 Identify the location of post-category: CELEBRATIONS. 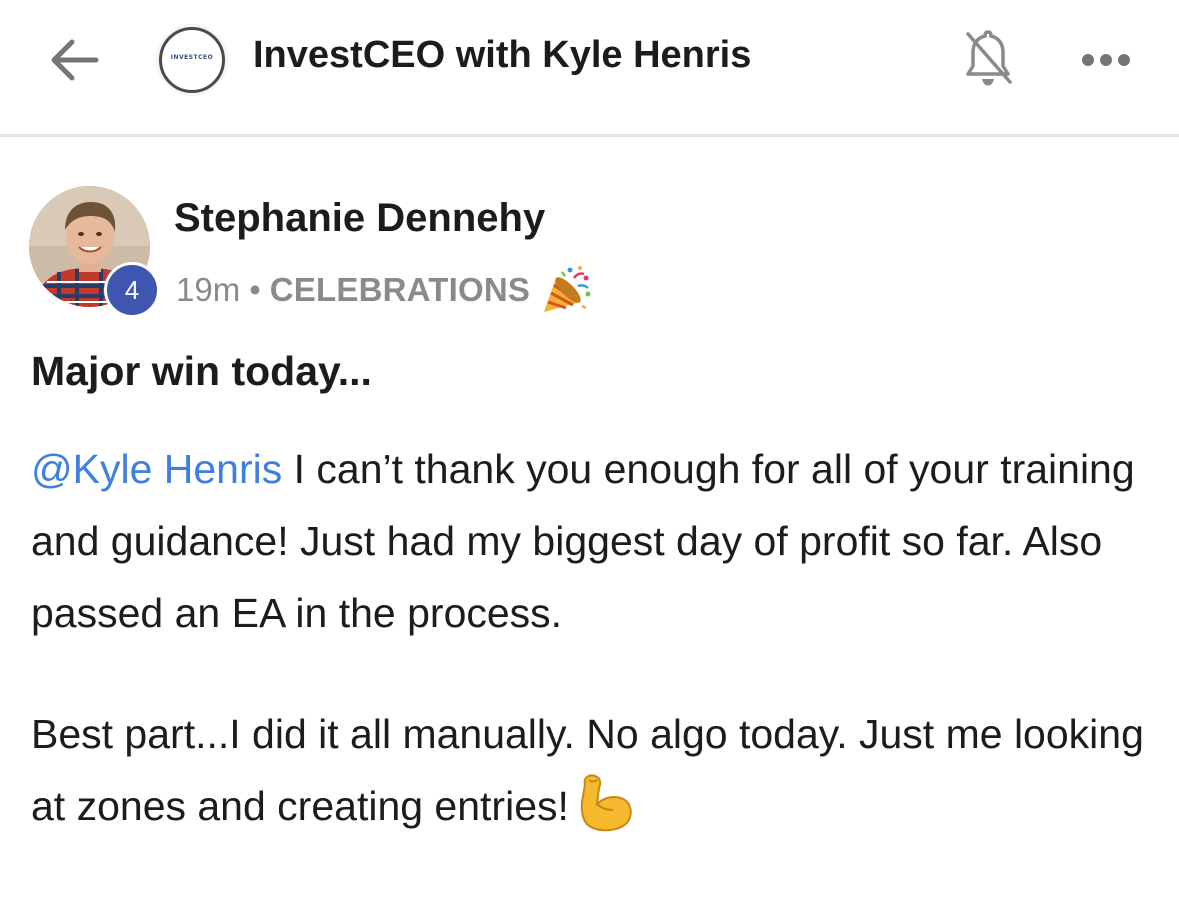
(400, 290).